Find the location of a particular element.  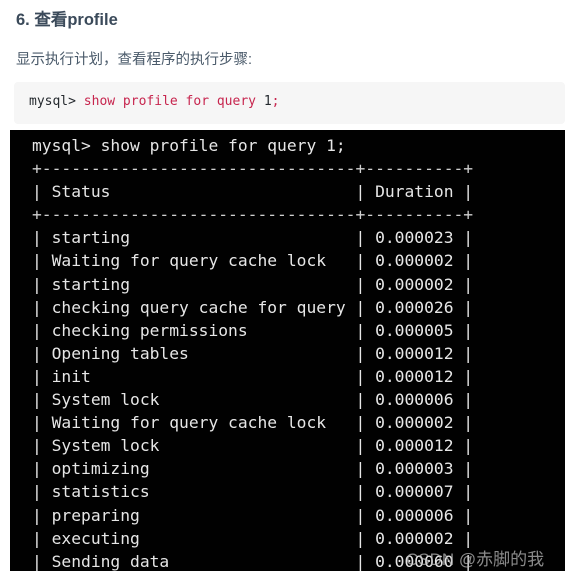

code-block: mysql> show profile for query 1; is located at coordinates (289, 103).